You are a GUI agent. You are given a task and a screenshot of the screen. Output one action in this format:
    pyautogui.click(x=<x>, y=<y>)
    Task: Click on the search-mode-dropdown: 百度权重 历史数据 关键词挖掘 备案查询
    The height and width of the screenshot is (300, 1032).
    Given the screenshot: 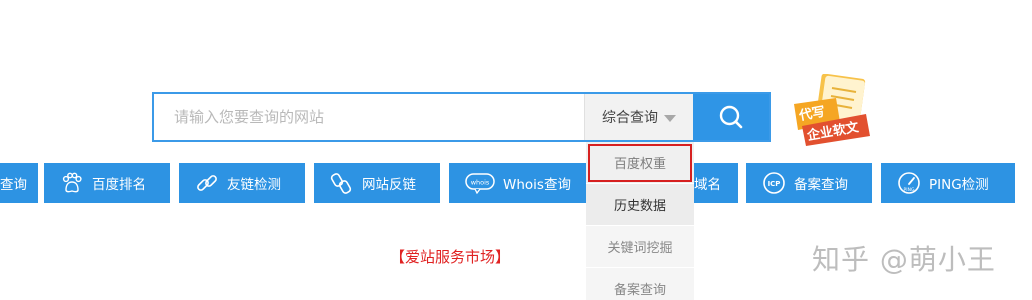 What is the action you would take?
    pyautogui.click(x=640, y=221)
    